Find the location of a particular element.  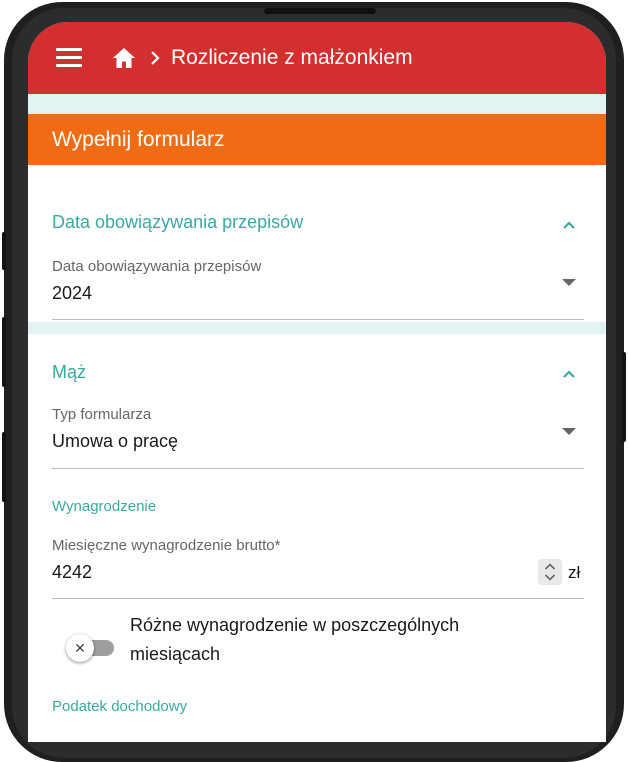

monthly-salary-label: Miesięczne wynagrodzenie brutto* is located at coordinates (166, 545).